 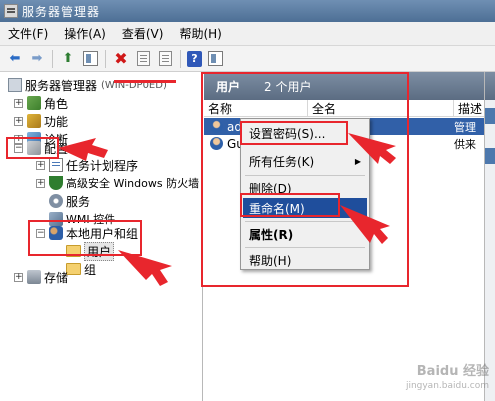 I want to click on tree-label-root-suffix: (WIN-DP0ED), so click(x=134, y=85).